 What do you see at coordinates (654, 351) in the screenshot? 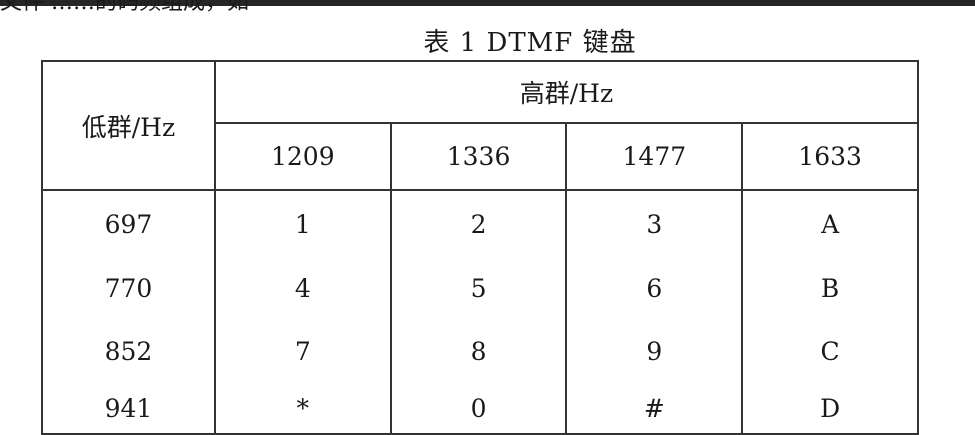
I see `key-cell: 9` at bounding box center [654, 351].